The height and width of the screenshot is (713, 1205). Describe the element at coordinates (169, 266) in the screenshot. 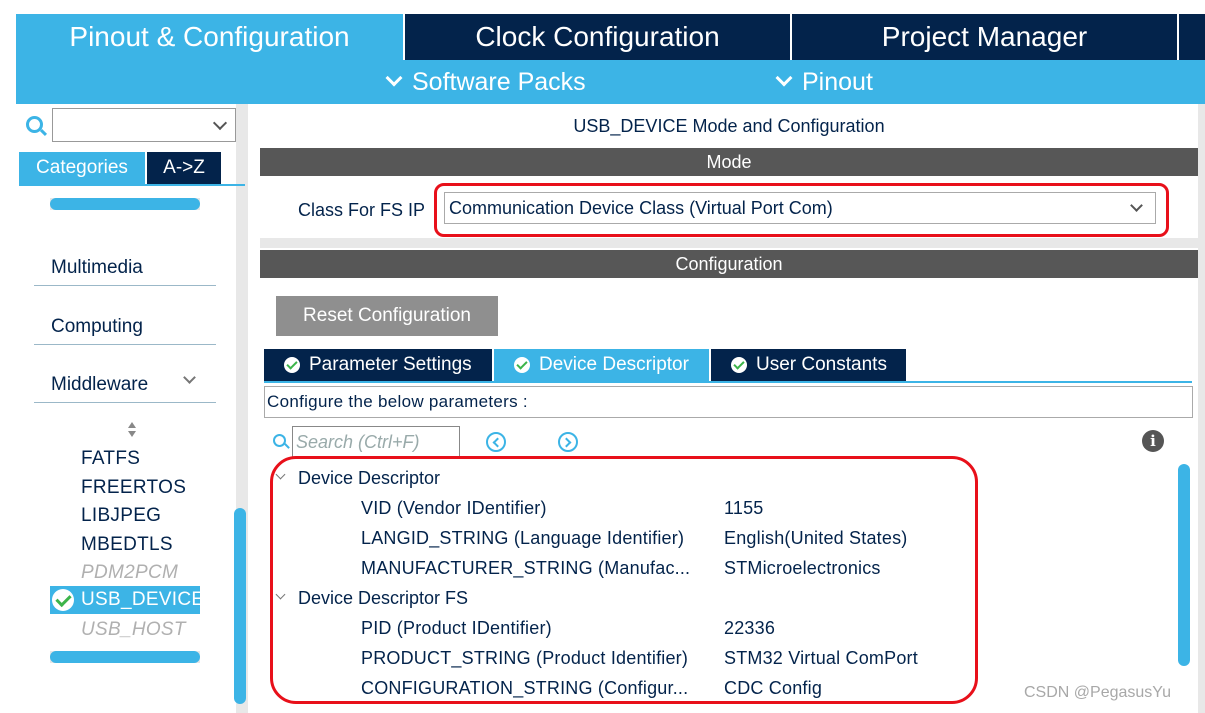

I see `sidebar-item-multimedia: Multimedia` at that location.